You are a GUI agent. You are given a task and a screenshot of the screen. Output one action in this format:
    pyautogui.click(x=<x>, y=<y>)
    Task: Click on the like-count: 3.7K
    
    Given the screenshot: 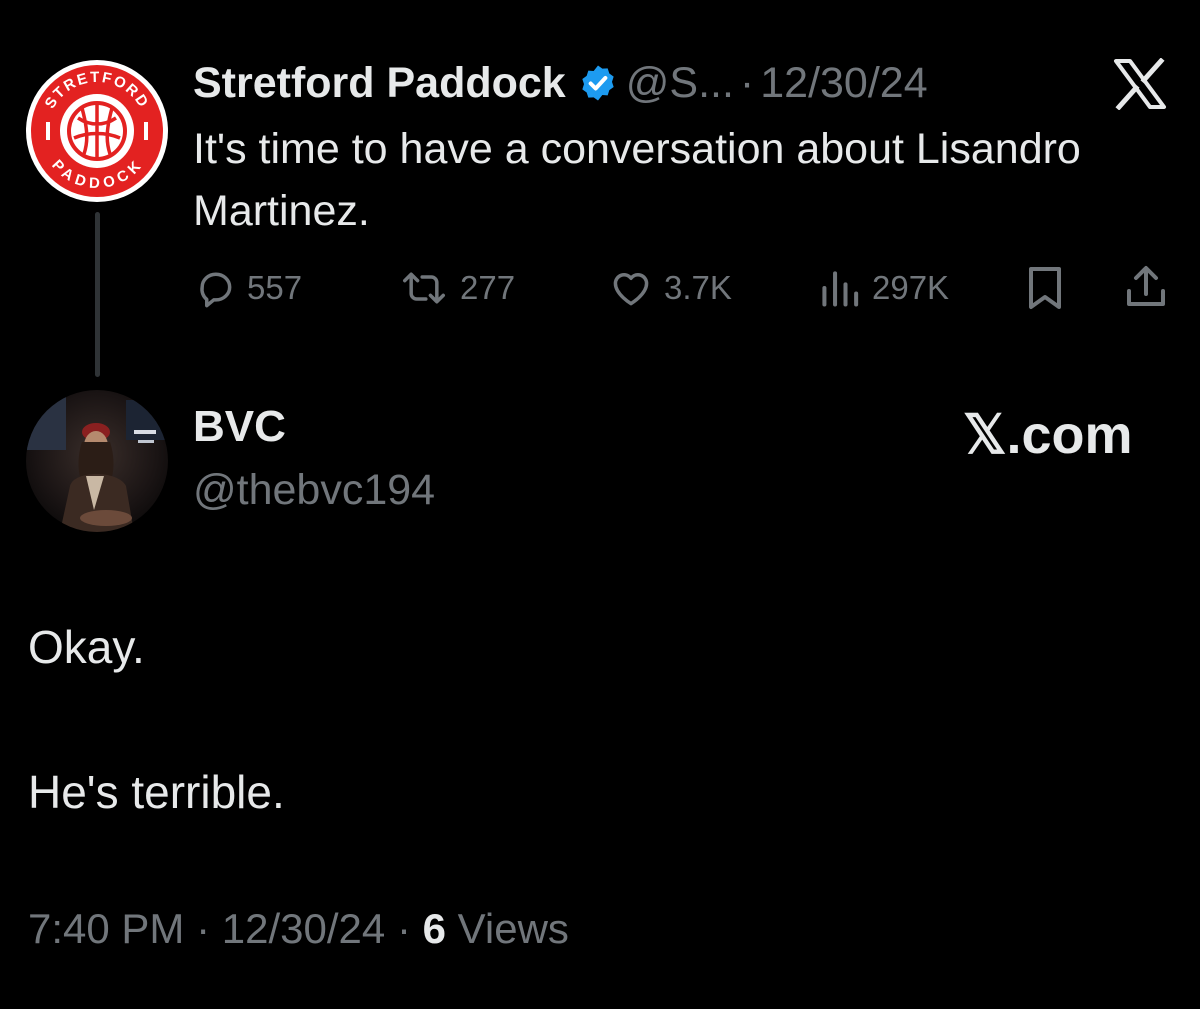 What is the action you would take?
    pyautogui.click(x=698, y=287)
    